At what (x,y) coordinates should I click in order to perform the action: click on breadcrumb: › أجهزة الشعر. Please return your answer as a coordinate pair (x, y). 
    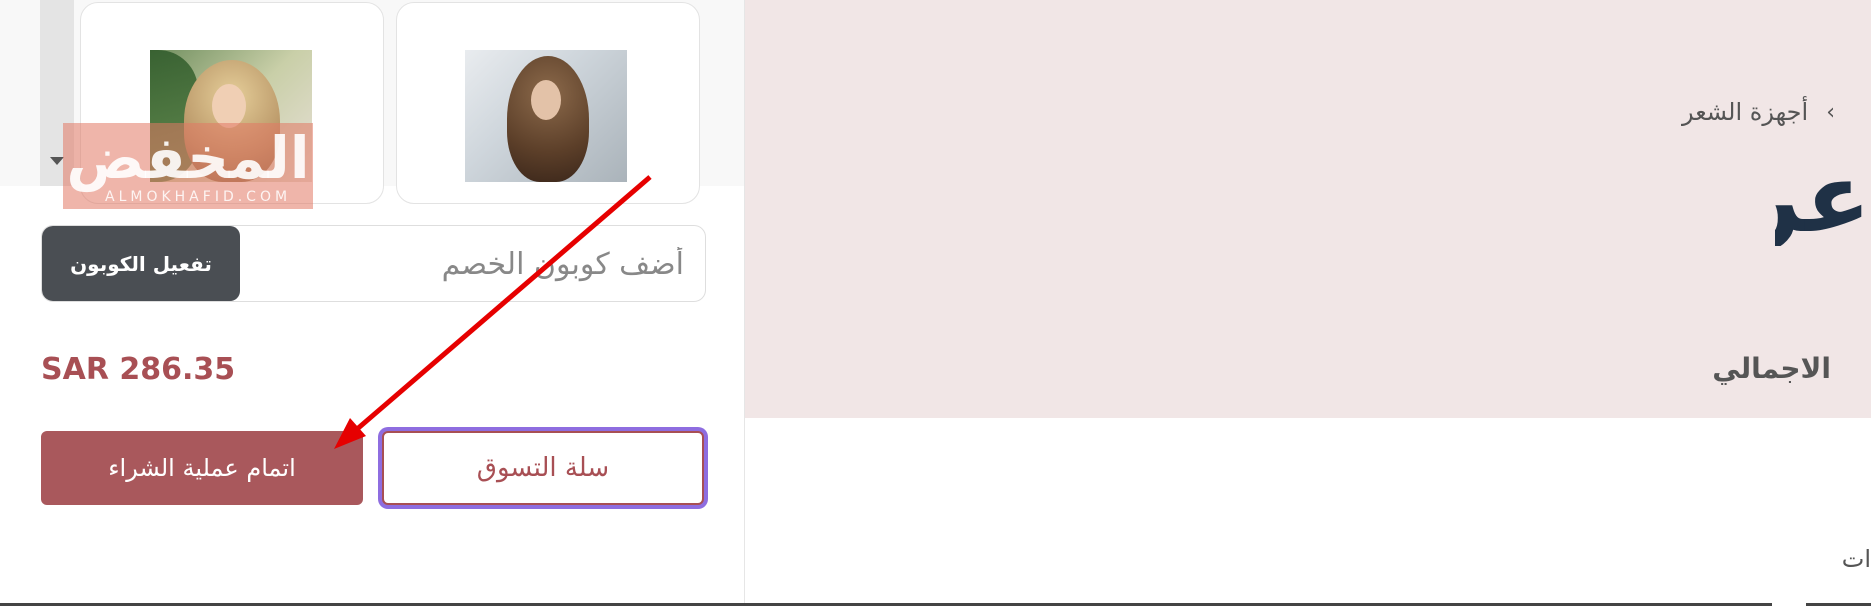
    Looking at the image, I should click on (1758, 112).